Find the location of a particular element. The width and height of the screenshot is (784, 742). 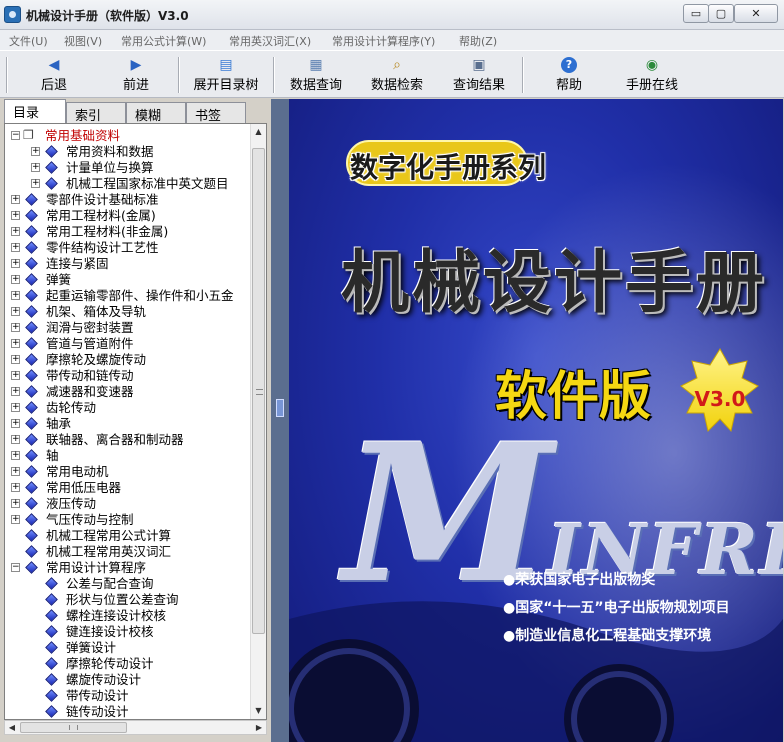

menu-design-programs: 常用设计计算程序(Y) is located at coordinates (383, 41).